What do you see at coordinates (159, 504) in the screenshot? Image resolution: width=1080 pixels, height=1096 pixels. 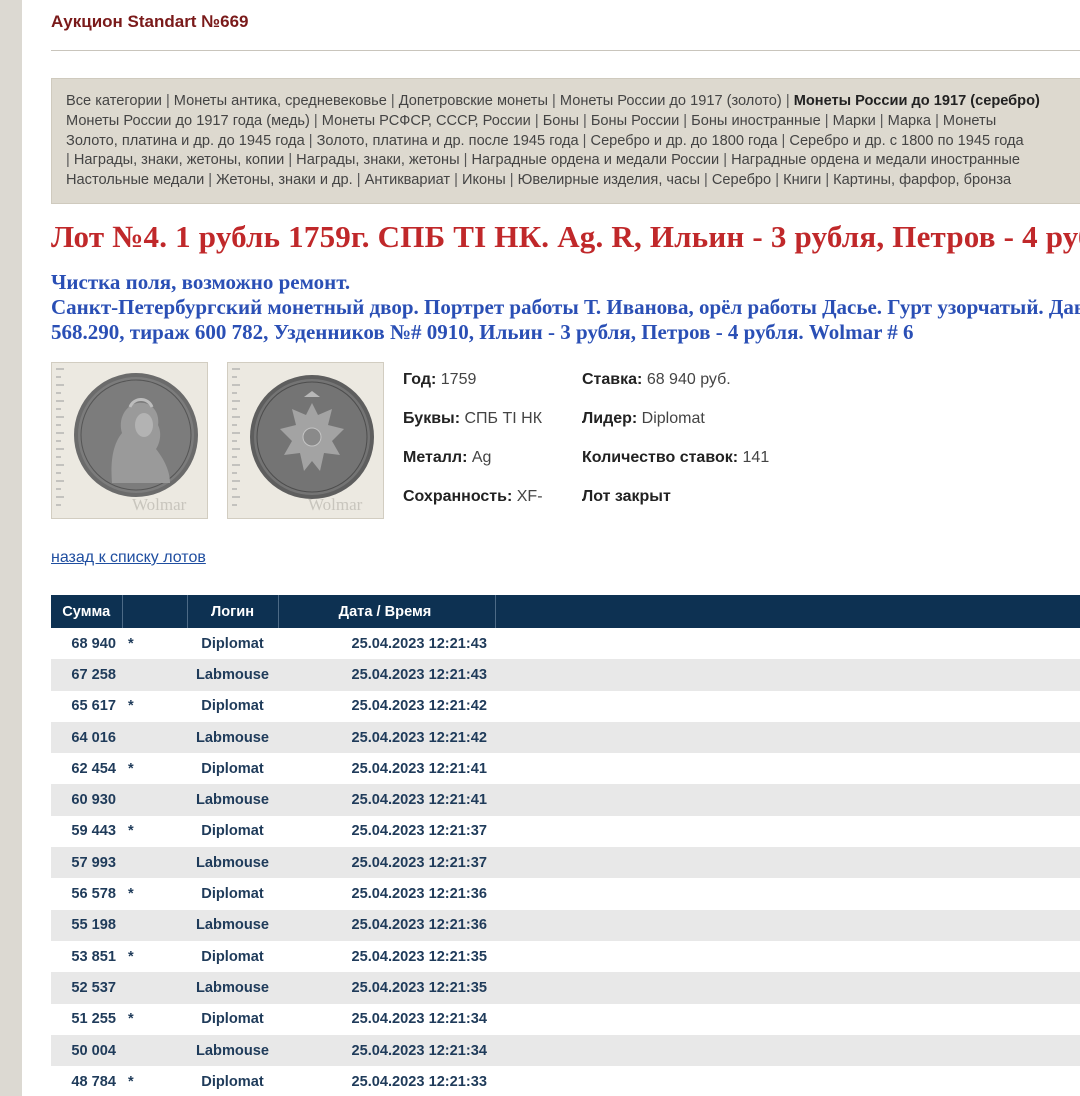 I see `watermark: Wolmar` at bounding box center [159, 504].